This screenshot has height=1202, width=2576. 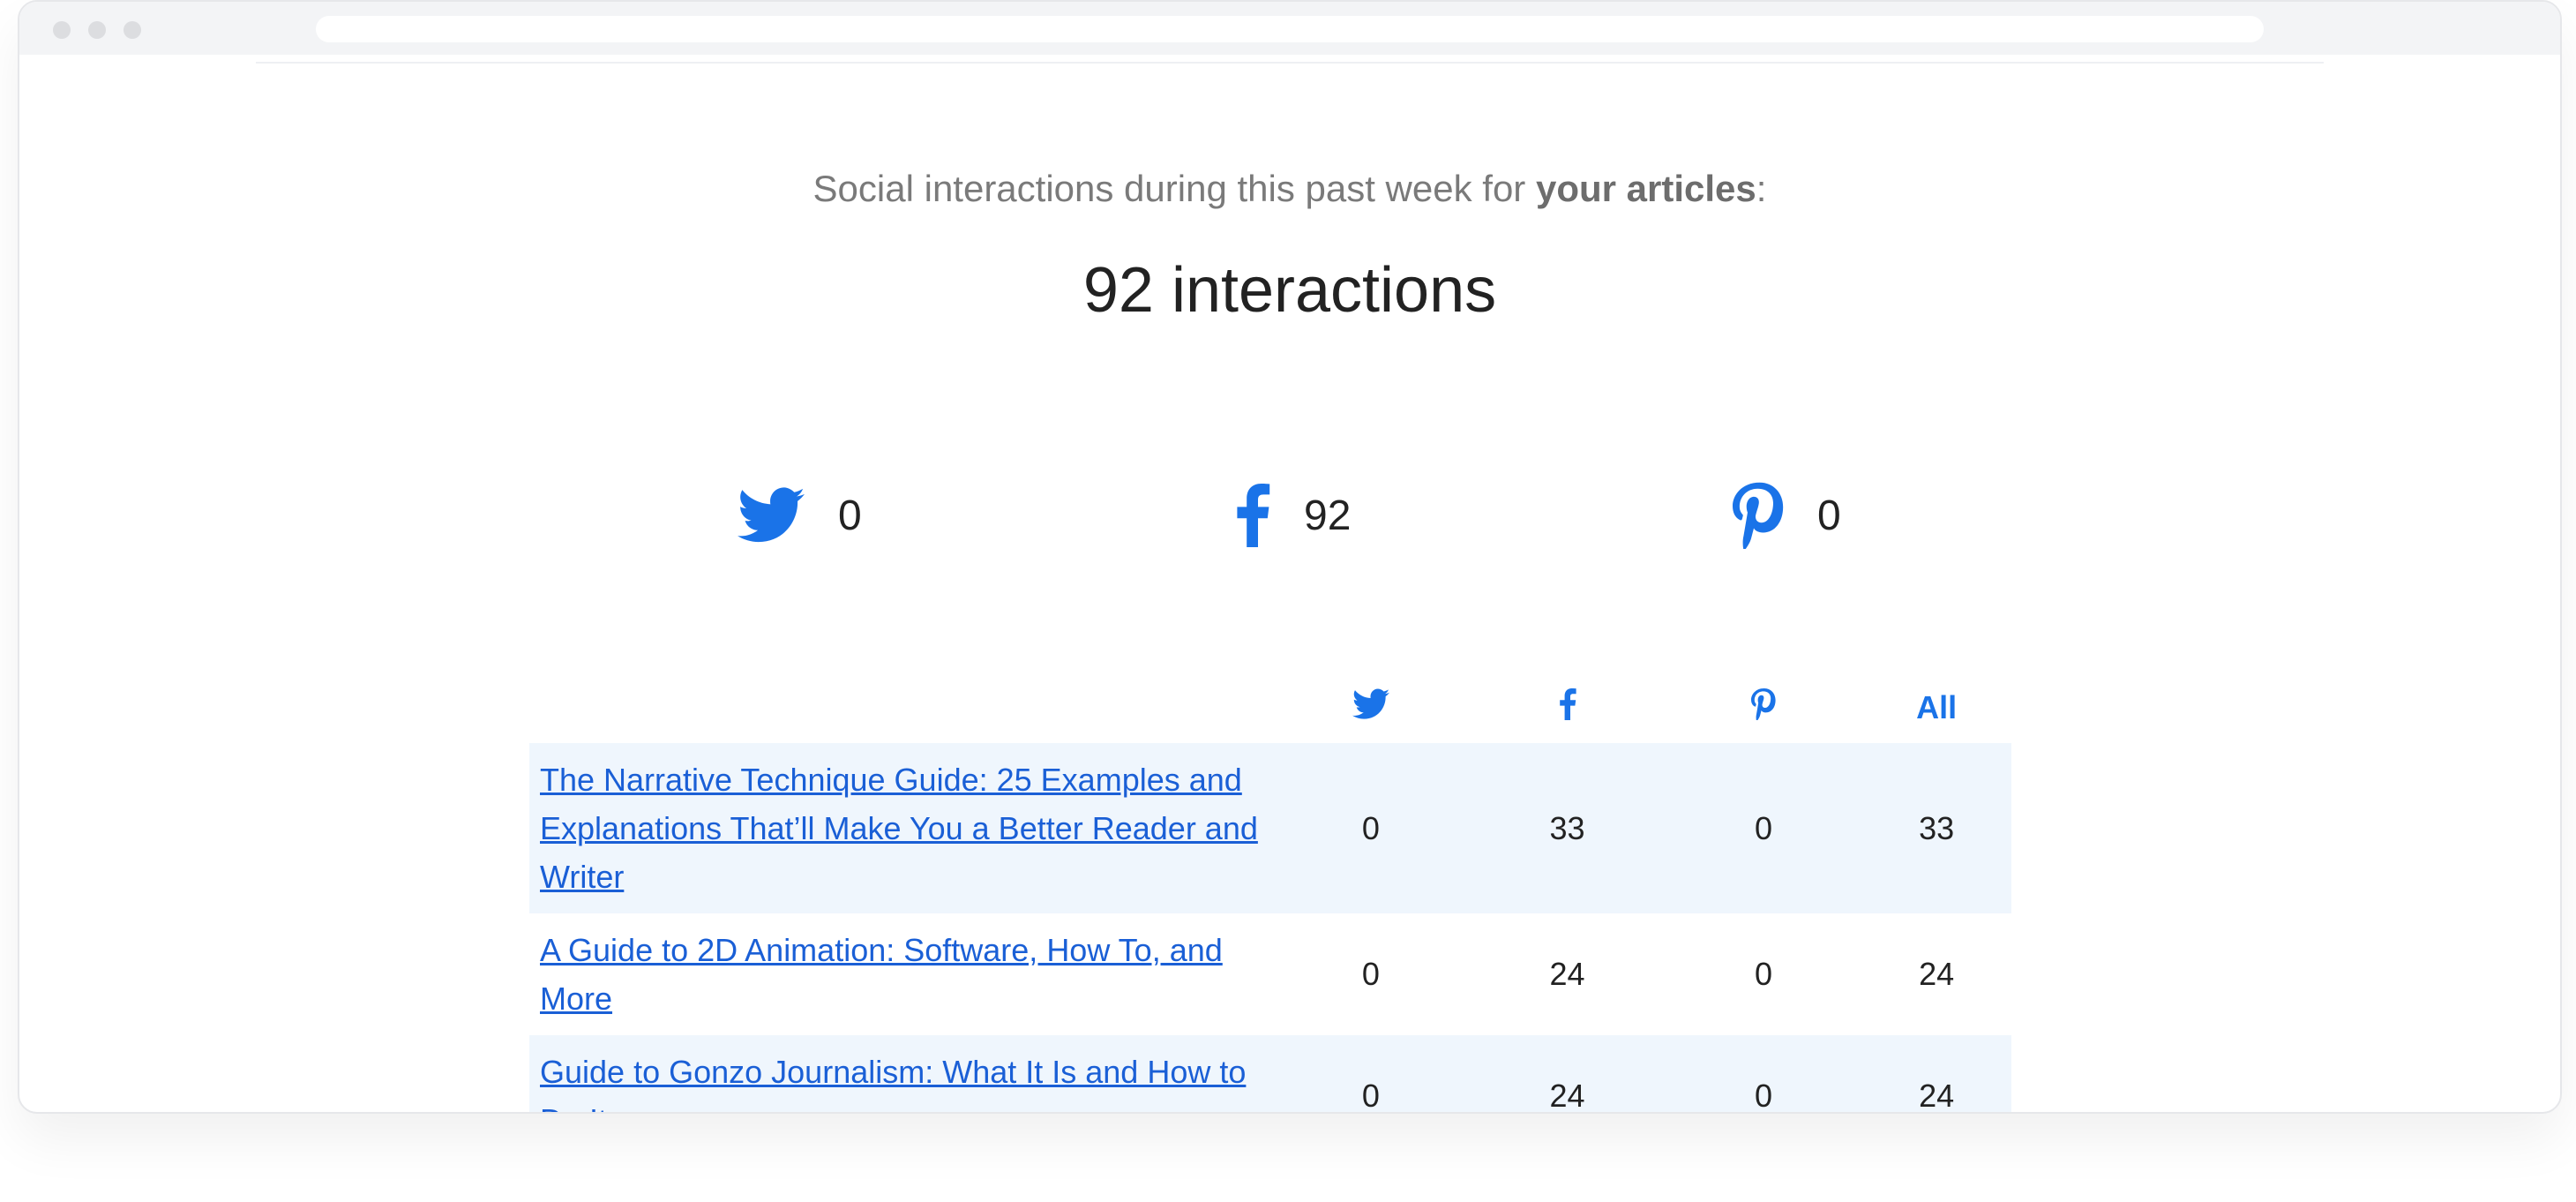 What do you see at coordinates (1290, 63) in the screenshot?
I see `header-divider` at bounding box center [1290, 63].